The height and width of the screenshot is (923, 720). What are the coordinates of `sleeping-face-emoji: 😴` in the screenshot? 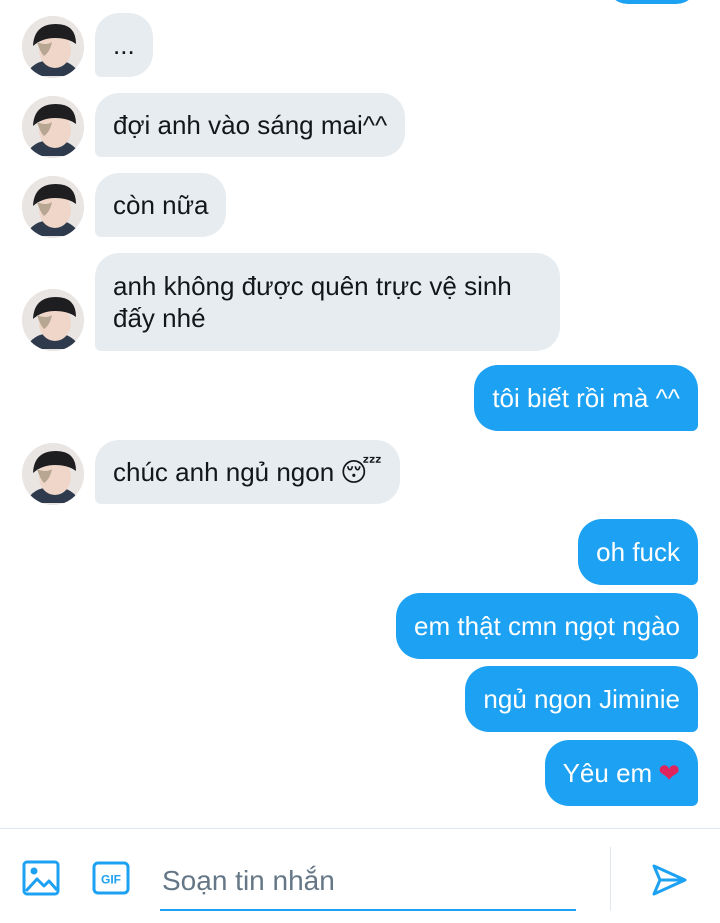 It's located at (361, 472).